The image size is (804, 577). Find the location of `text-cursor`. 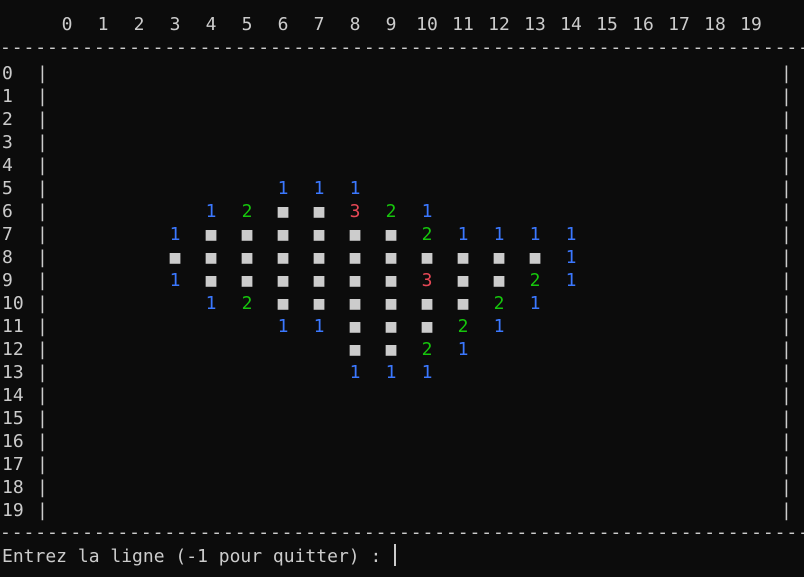

text-cursor is located at coordinates (395, 555).